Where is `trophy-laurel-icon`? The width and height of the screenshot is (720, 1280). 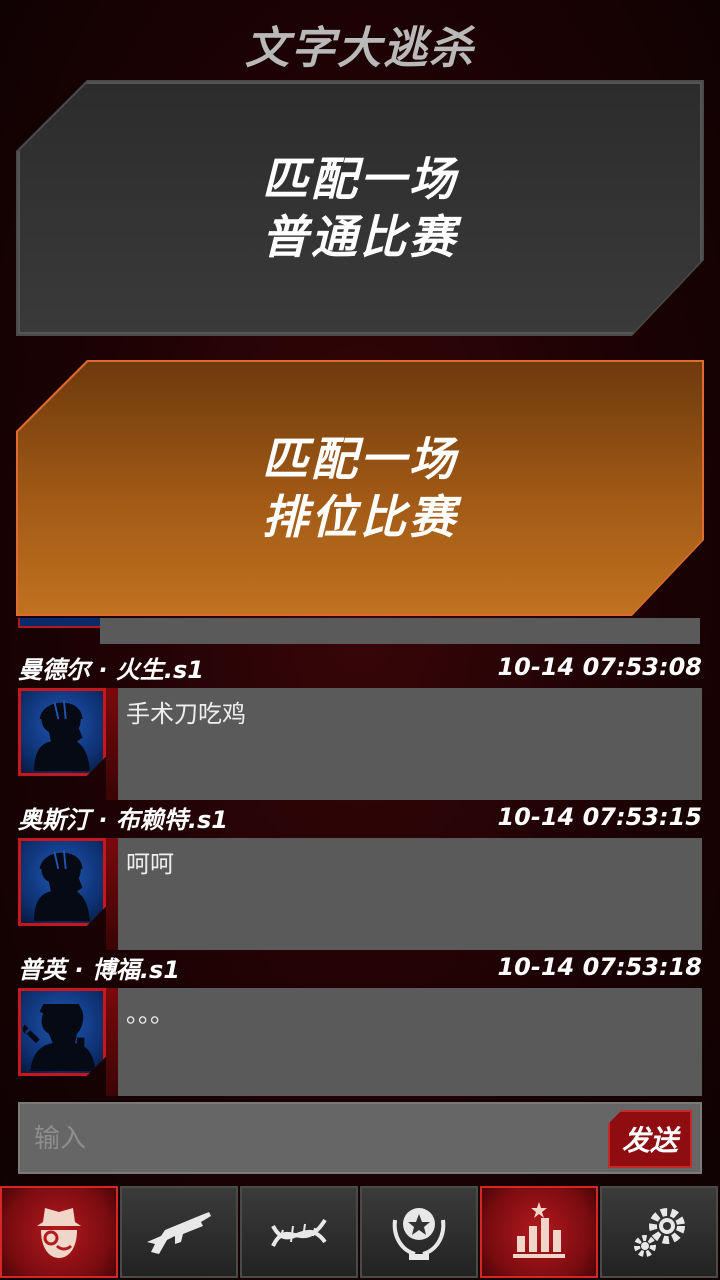
trophy-laurel-icon is located at coordinates (419, 1234).